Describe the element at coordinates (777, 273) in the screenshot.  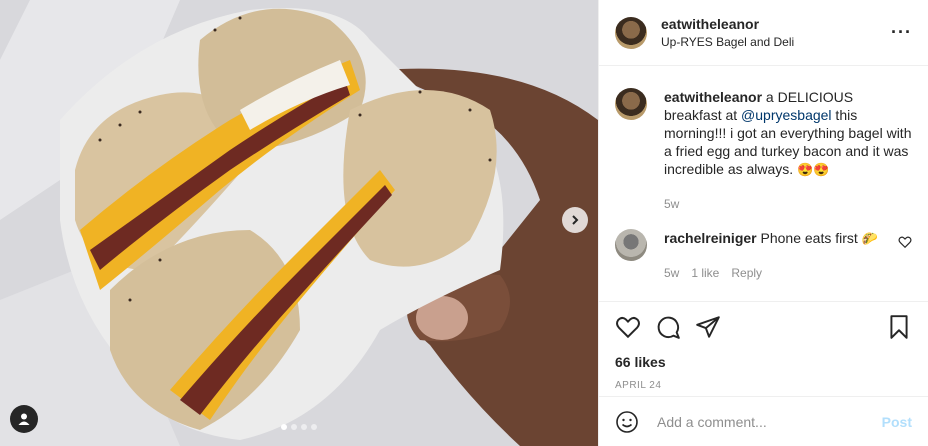
I see `comment-meta: 5w 1 like Reply` at that location.